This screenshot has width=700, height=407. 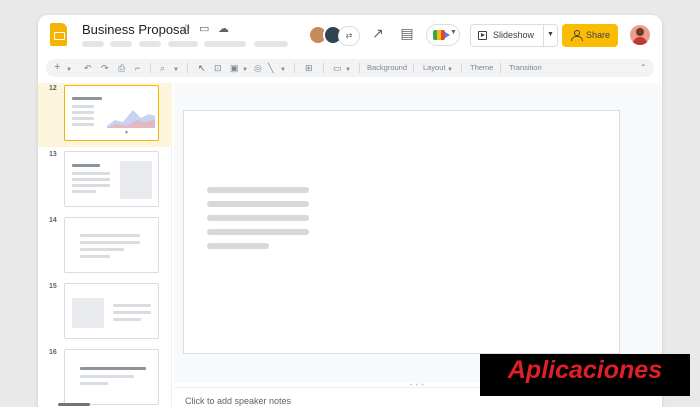 I want to click on slide-thumbnail-row: 14, so click(x=105, y=247).